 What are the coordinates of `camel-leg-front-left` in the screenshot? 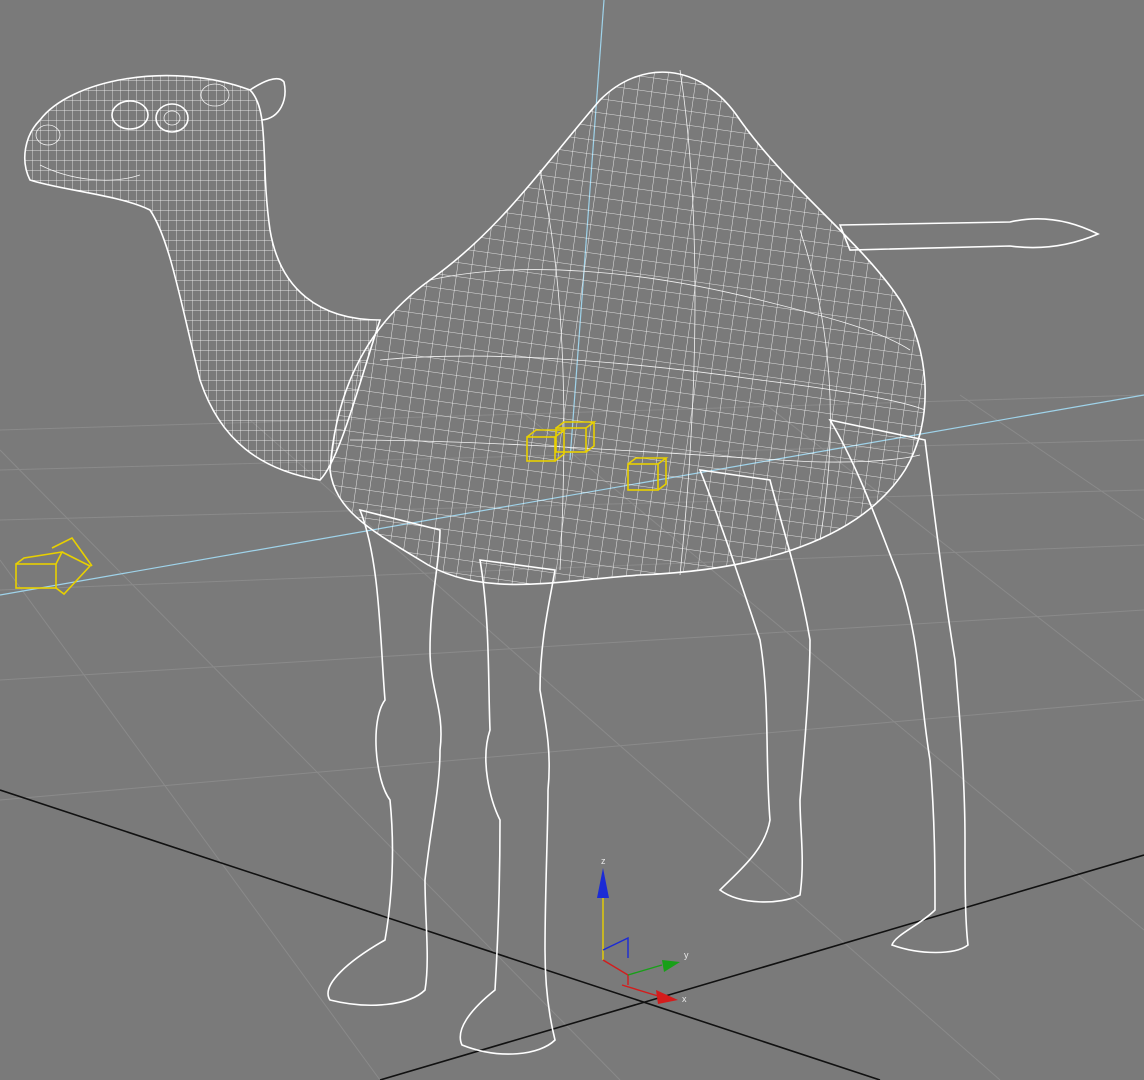 It's located at (384, 757).